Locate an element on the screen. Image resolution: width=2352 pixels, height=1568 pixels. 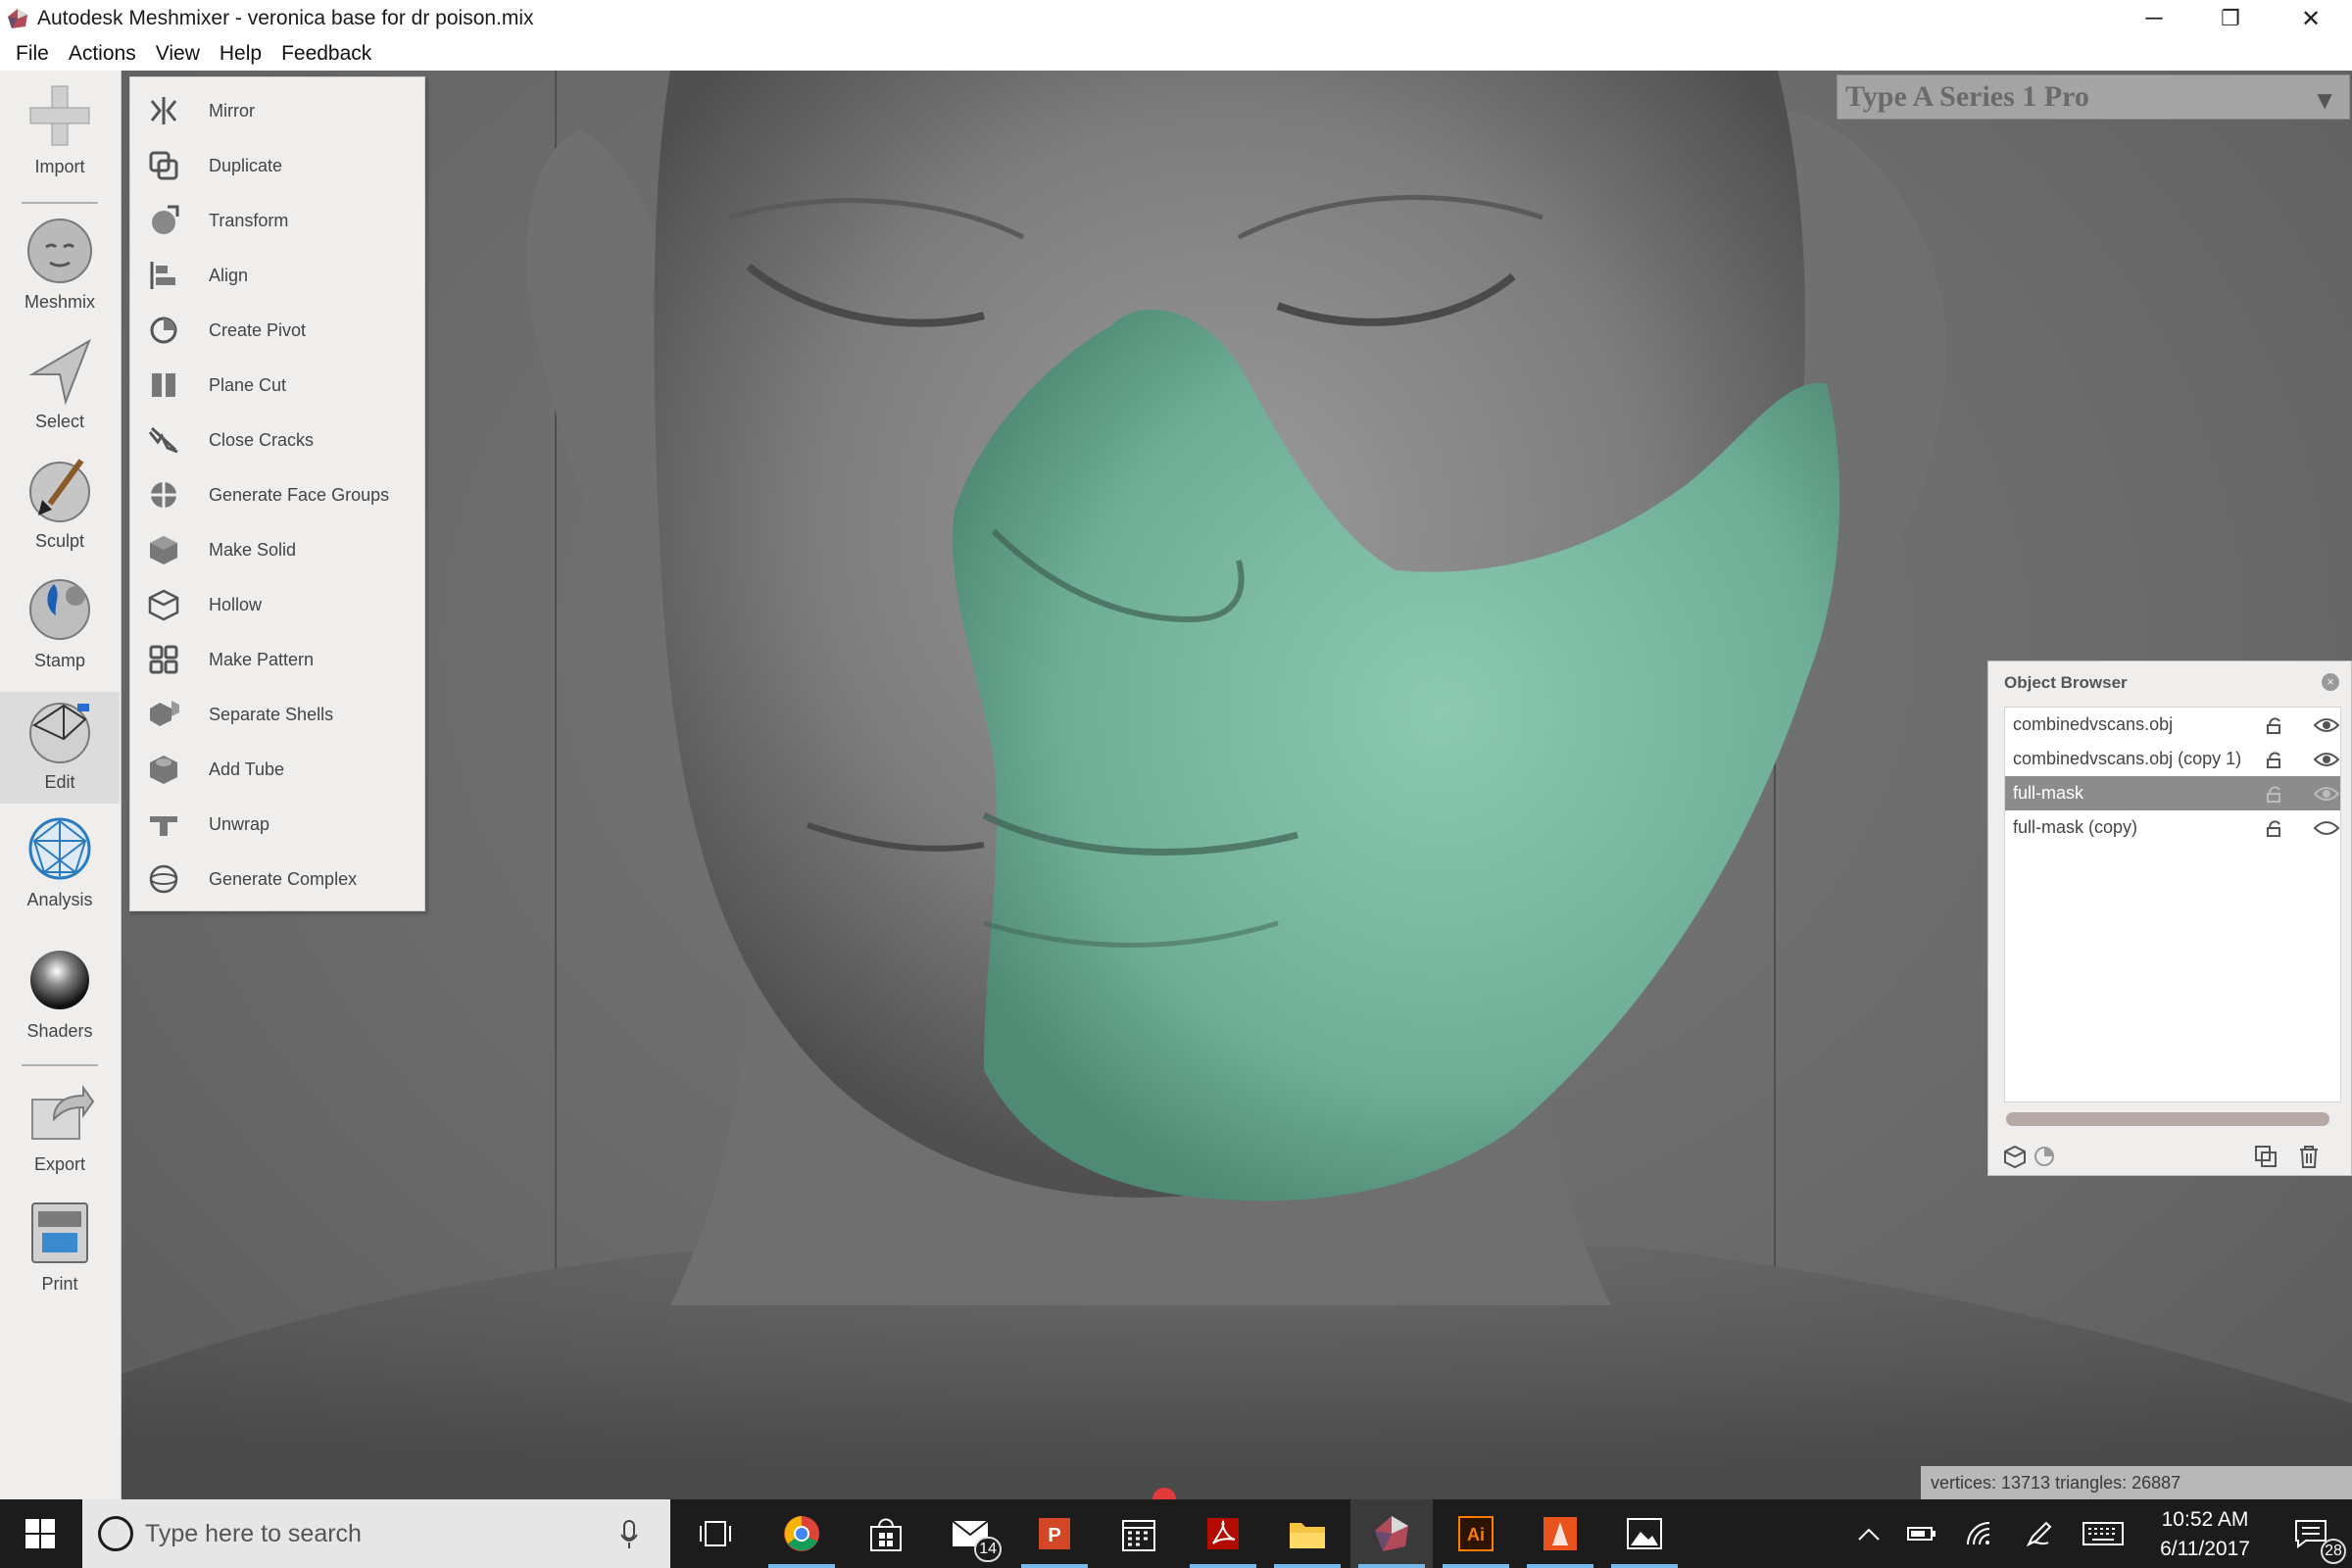
edit-menu-hollow: Hollow is located at coordinates (277, 604).